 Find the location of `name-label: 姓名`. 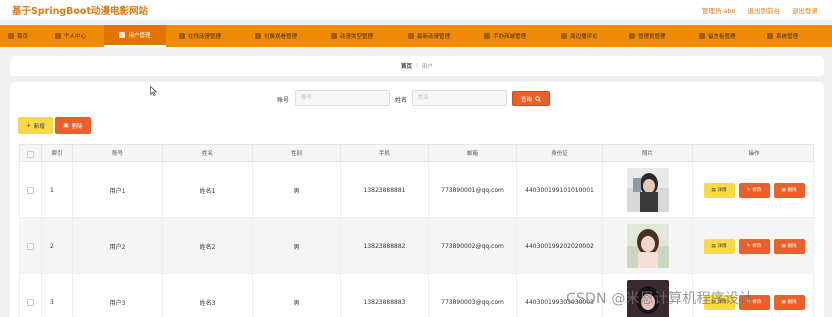

name-label: 姓名 is located at coordinates (401, 100).